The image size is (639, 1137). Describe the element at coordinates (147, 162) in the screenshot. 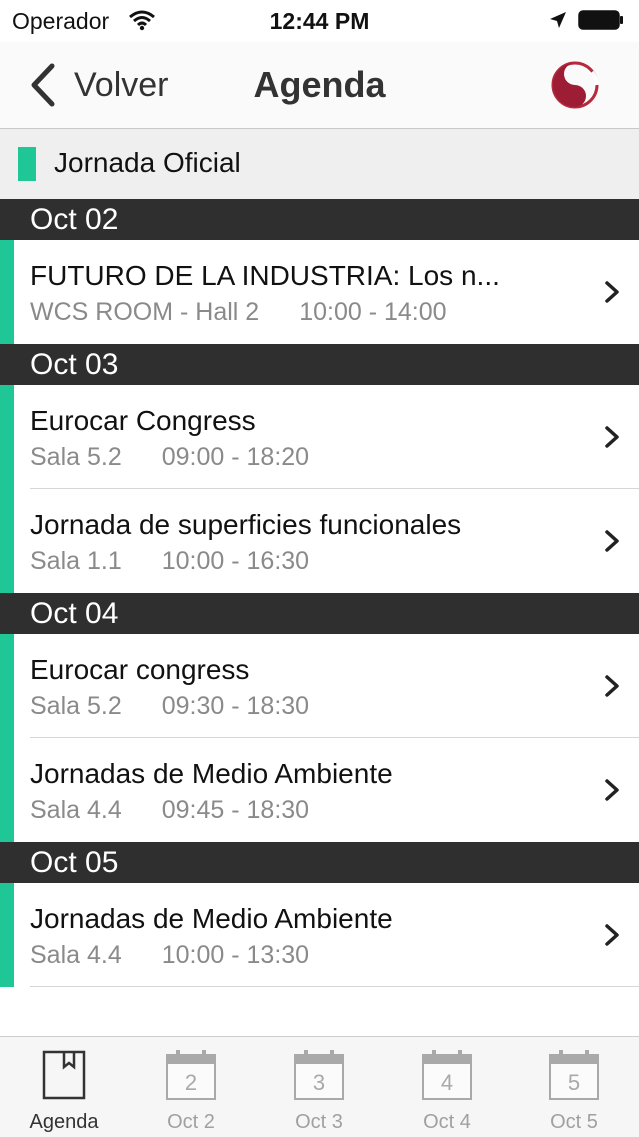

I see `category-label: Jornada Oficial` at that location.